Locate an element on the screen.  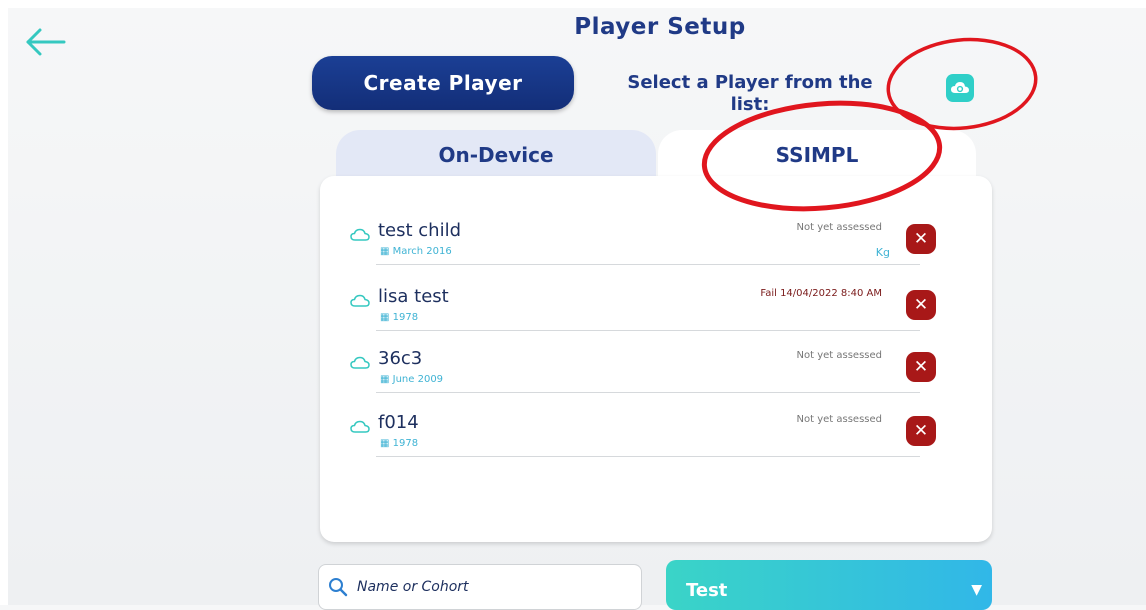
player-dob-text: June 2009 is located at coordinates (418, 379).